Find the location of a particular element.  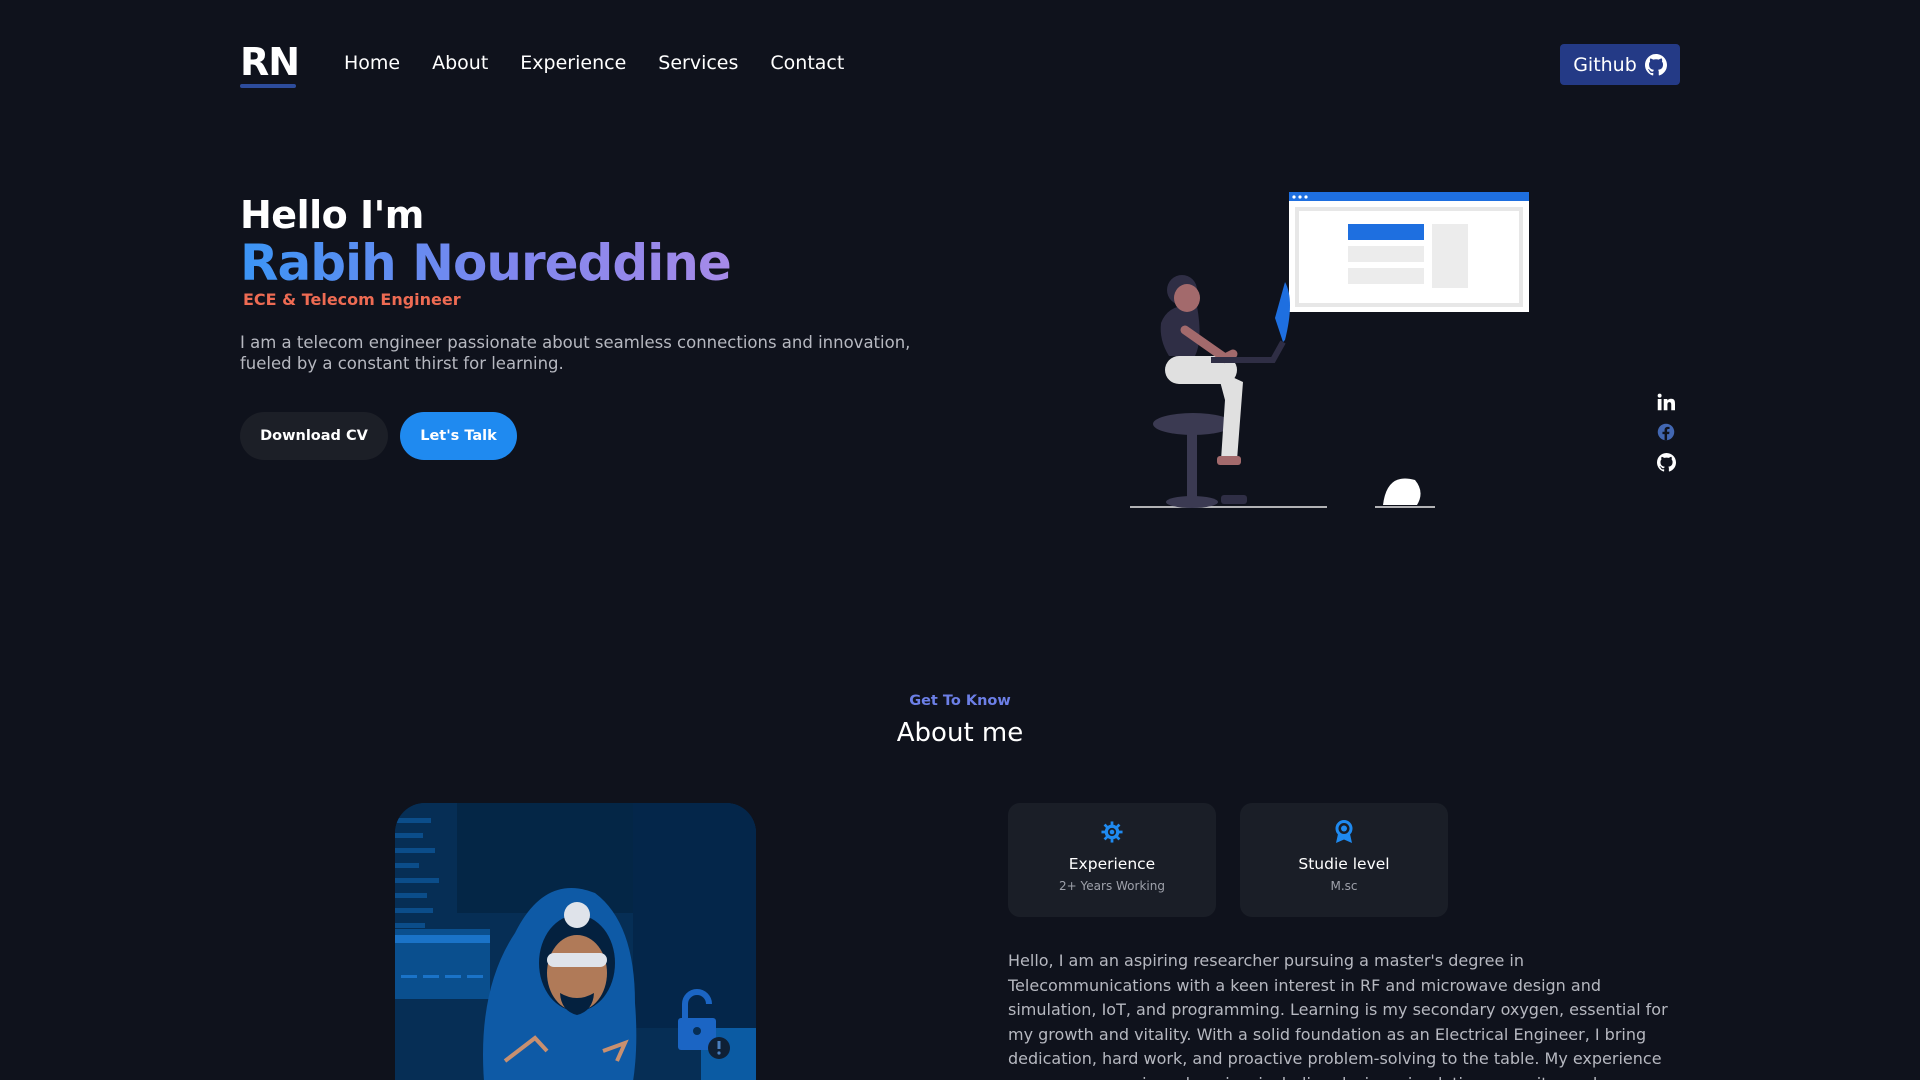

main-nav: Home About Experience Services Contact is located at coordinates (594, 63).